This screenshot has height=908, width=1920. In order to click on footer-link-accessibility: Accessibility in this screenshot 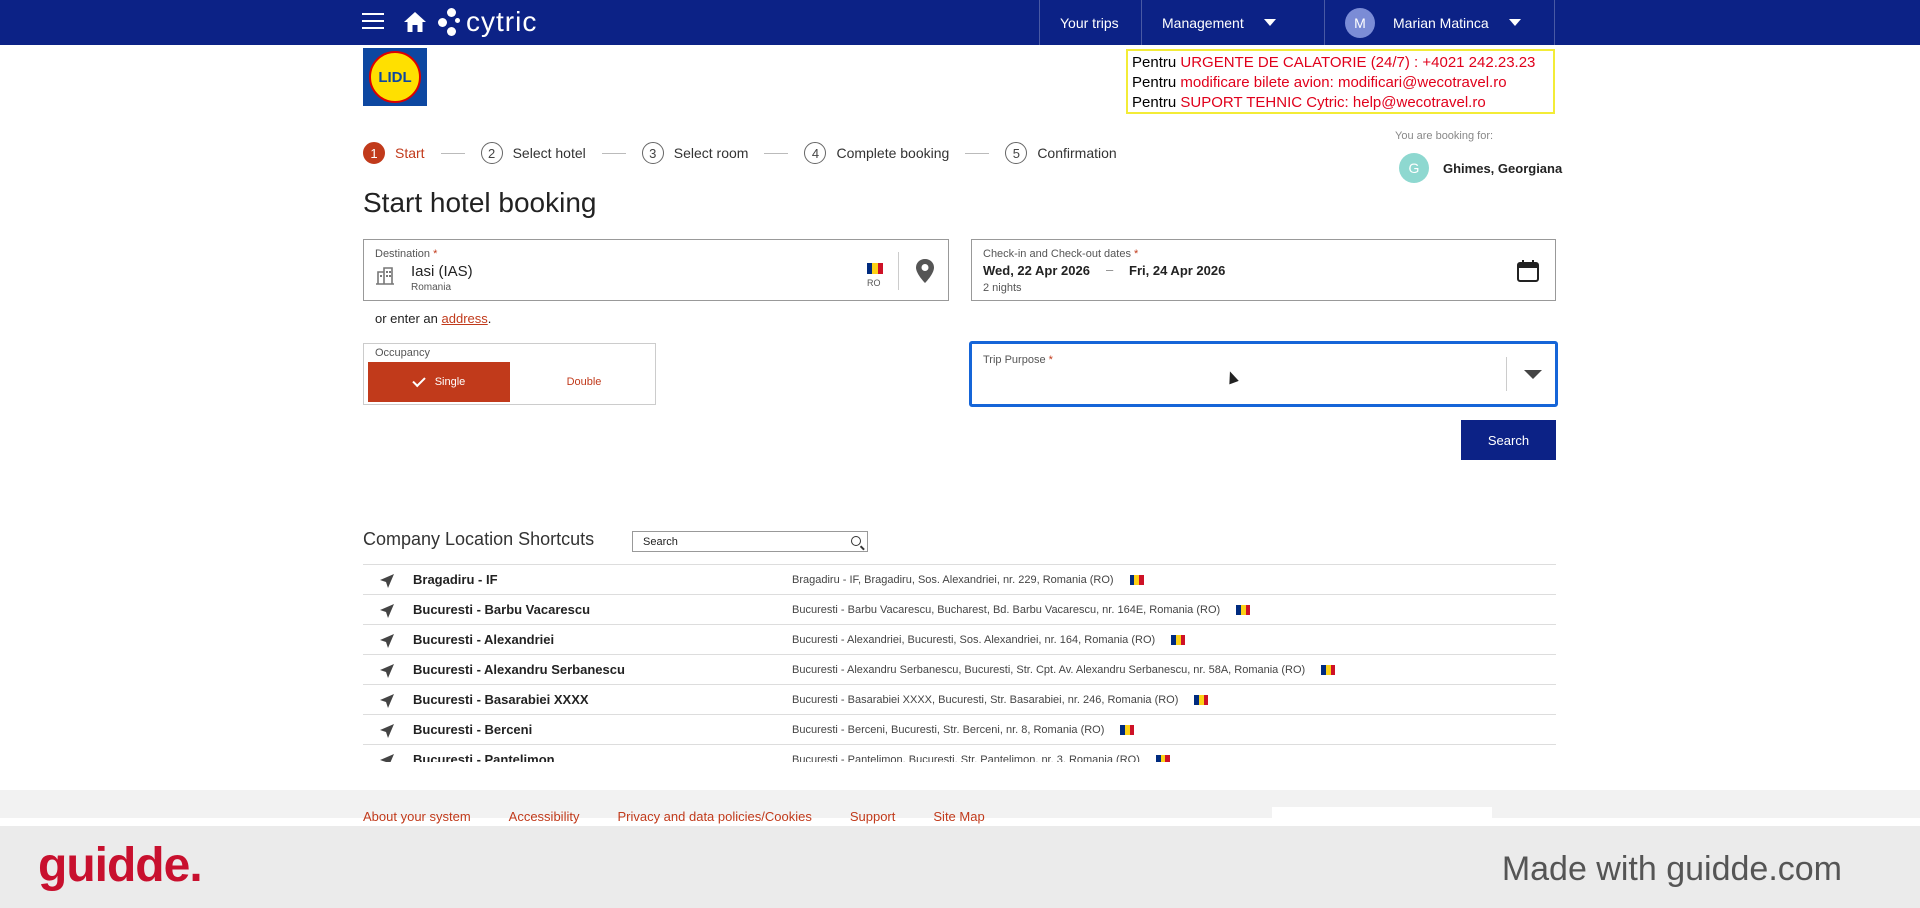, I will do `click(544, 816)`.